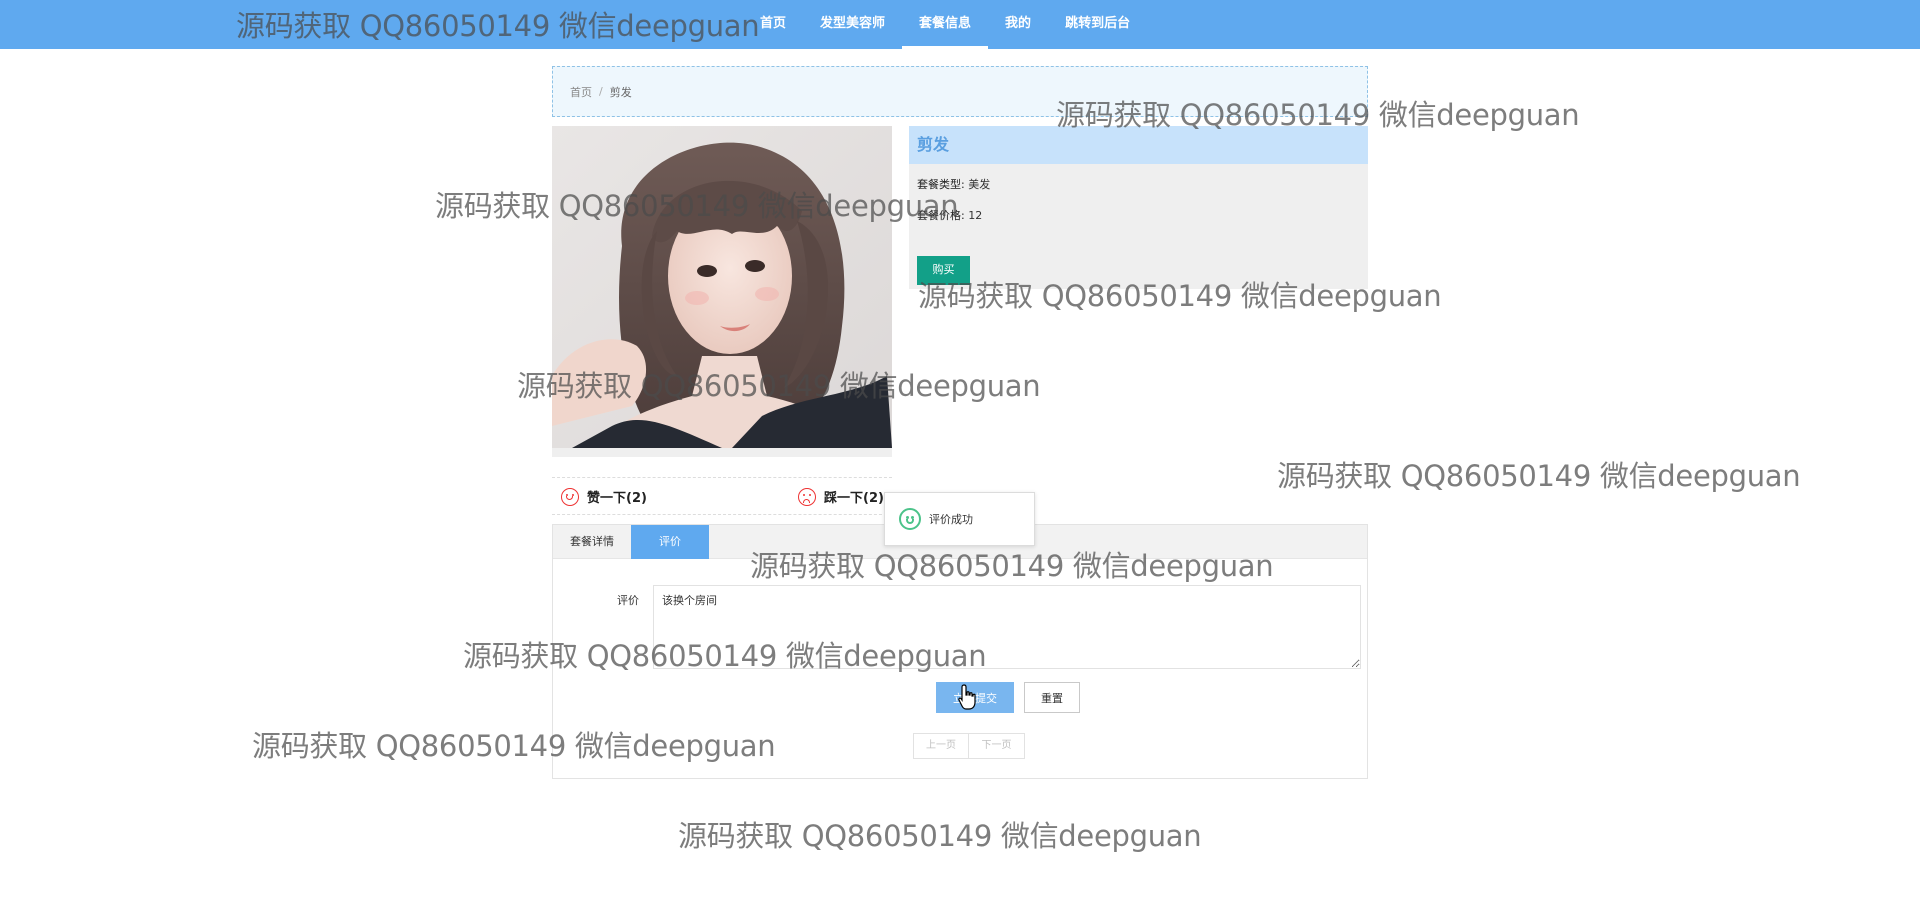 The height and width of the screenshot is (924, 1920). Describe the element at coordinates (941, 184) in the screenshot. I see `package-type-label: 套餐类型:` at that location.